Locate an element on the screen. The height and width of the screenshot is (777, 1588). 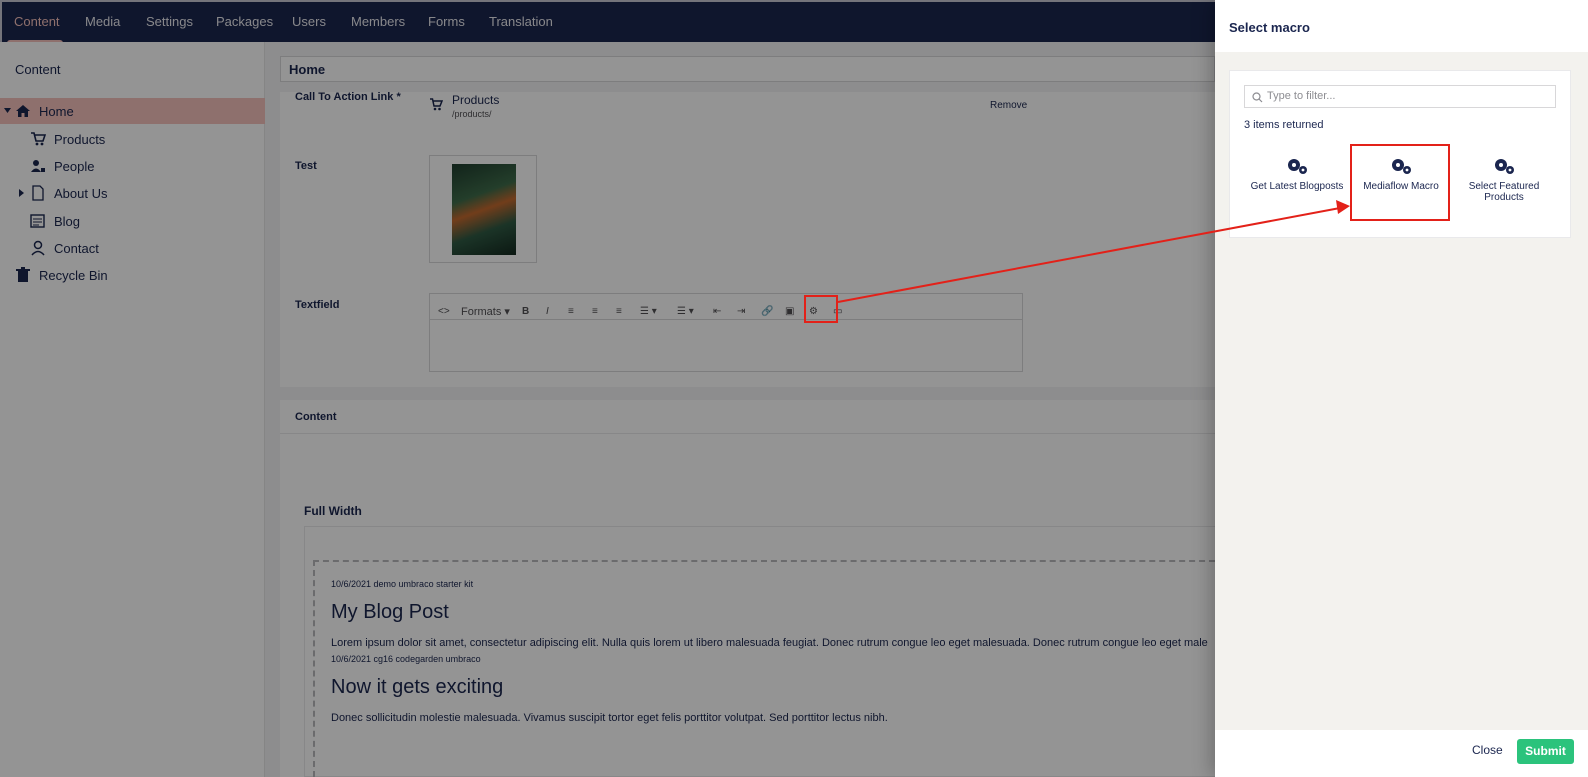
annotation-arrow is located at coordinates (1093, 251).